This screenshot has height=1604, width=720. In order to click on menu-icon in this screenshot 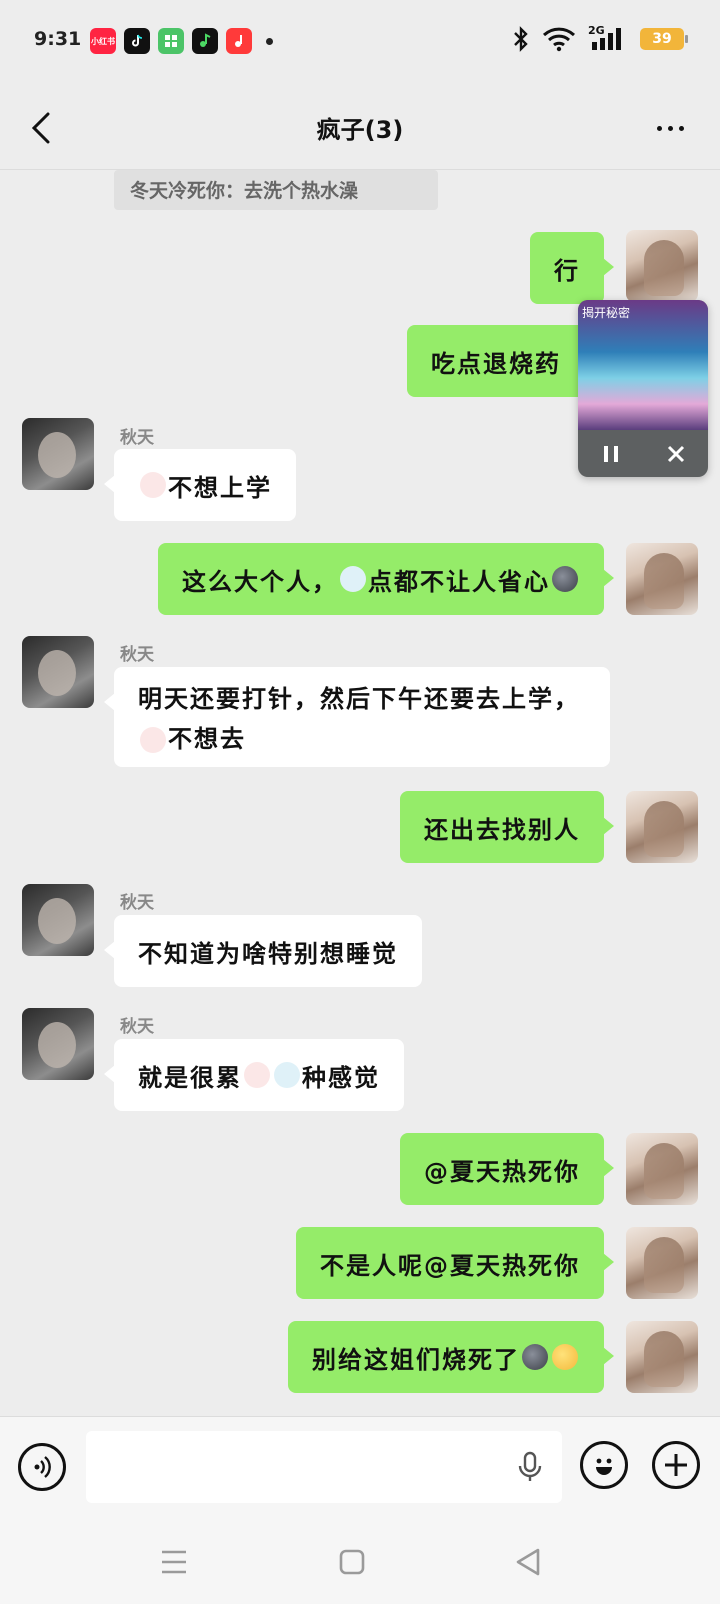, I will do `click(174, 1562)`.